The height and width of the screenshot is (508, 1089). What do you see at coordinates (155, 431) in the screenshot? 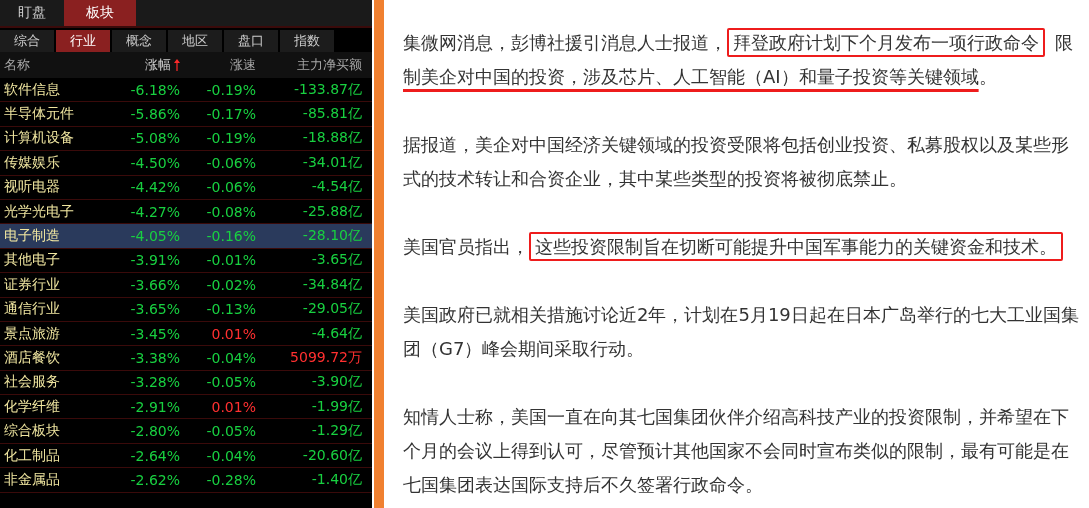
I see `change-percent: -2.80%` at bounding box center [155, 431].